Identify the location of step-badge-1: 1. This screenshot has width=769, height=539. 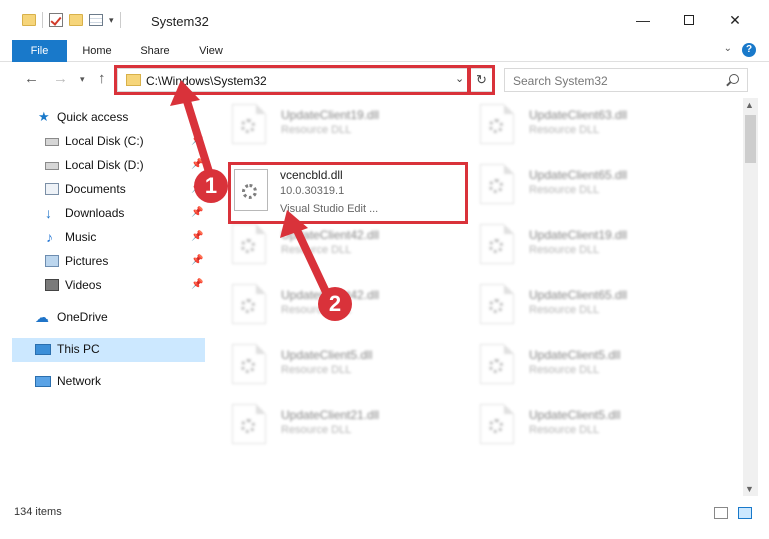
(211, 186).